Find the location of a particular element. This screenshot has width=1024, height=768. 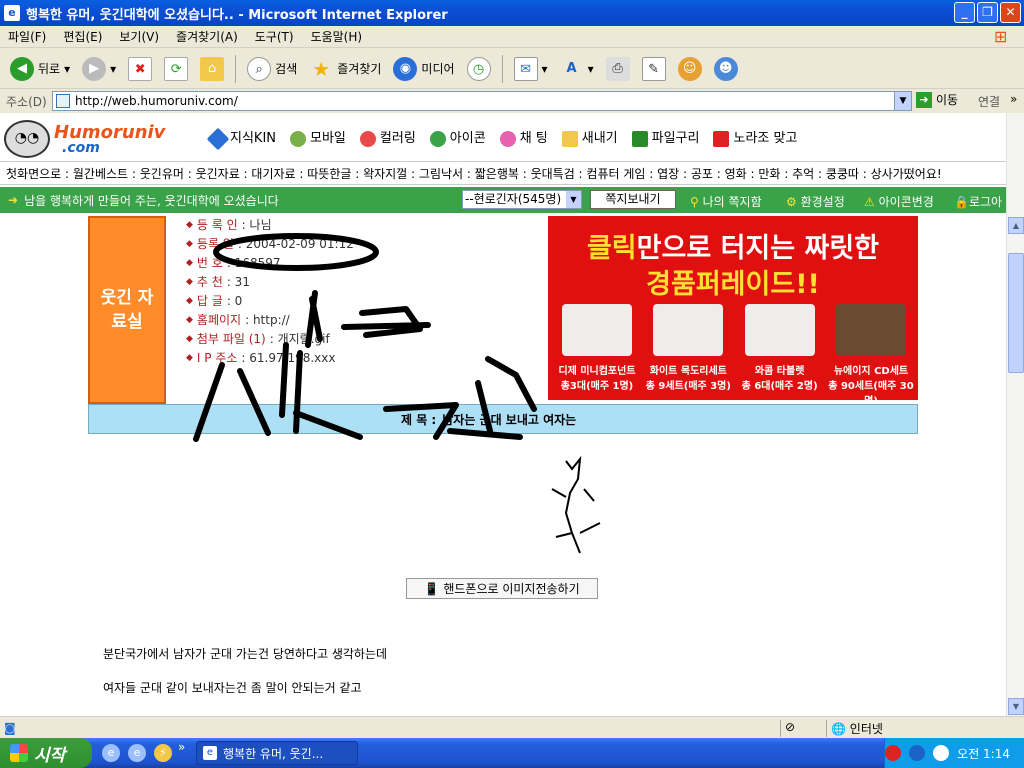

chevron-down-icon: ▼ is located at coordinates (573, 199).